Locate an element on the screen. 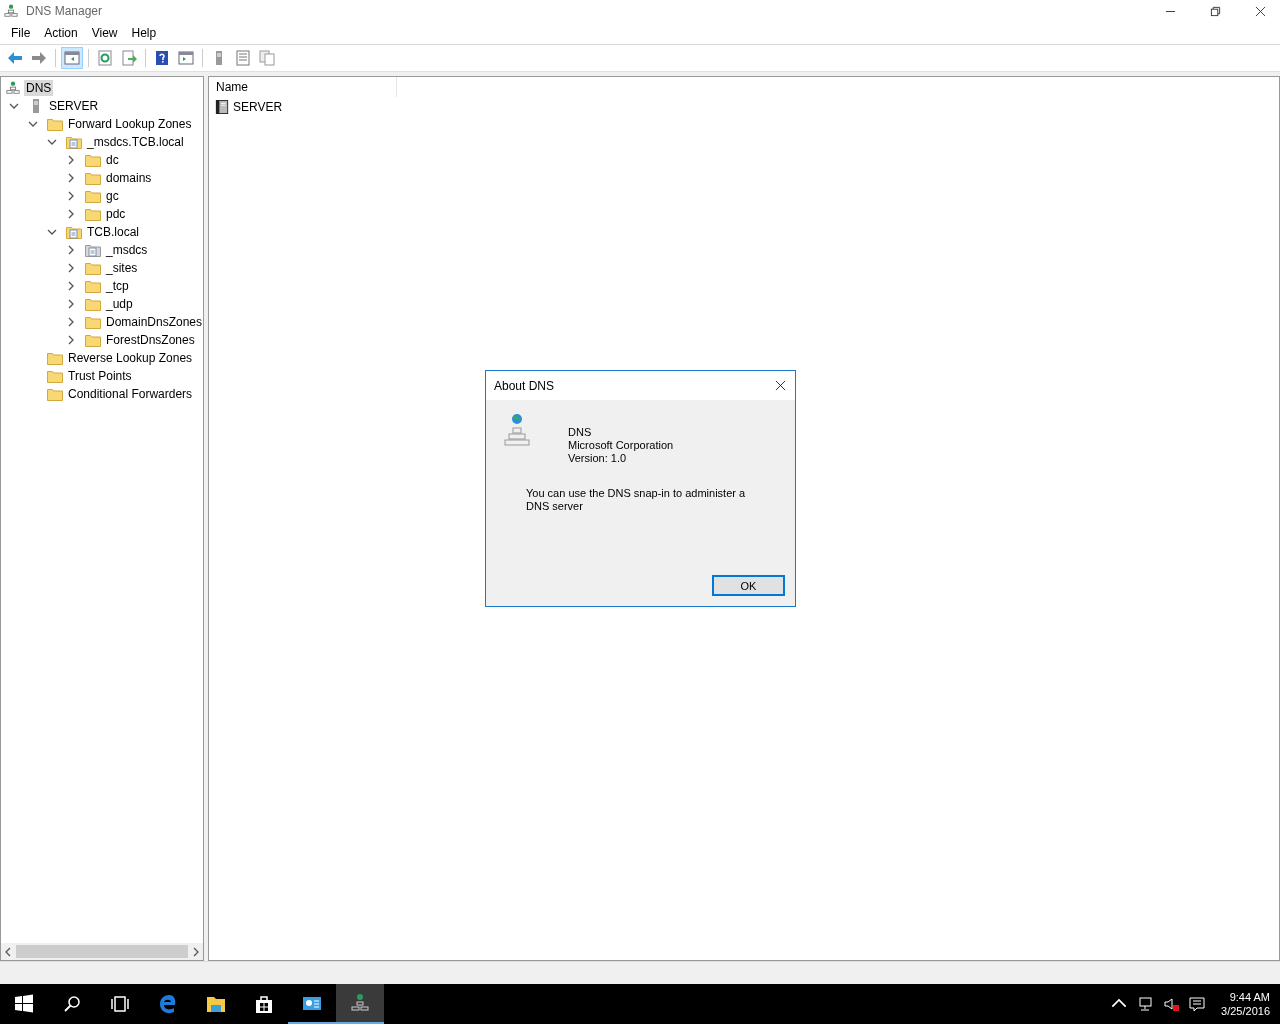  tree-item: DNS is located at coordinates (39, 88).